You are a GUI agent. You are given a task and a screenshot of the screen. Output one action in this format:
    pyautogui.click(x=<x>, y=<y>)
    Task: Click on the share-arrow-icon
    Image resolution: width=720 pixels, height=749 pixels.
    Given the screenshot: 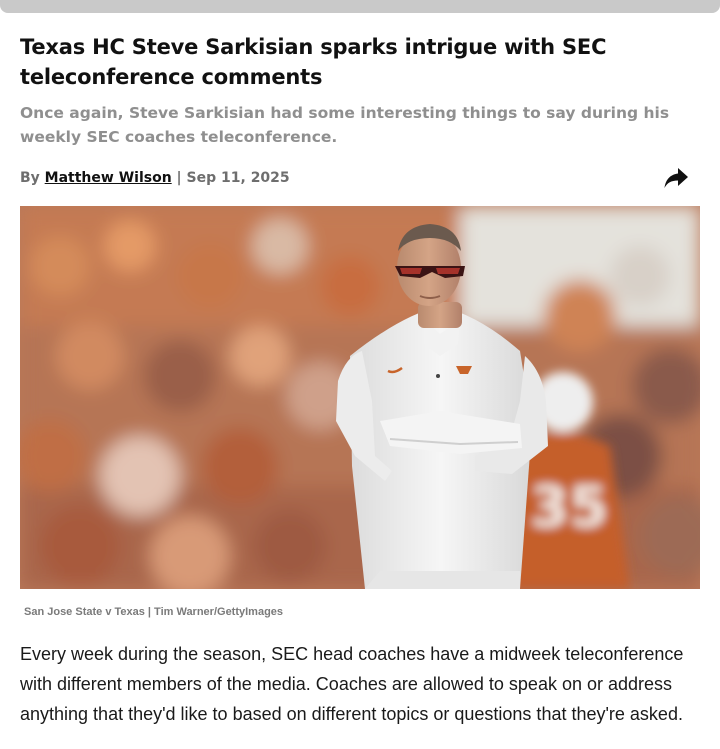 What is the action you would take?
    pyautogui.click(x=676, y=178)
    